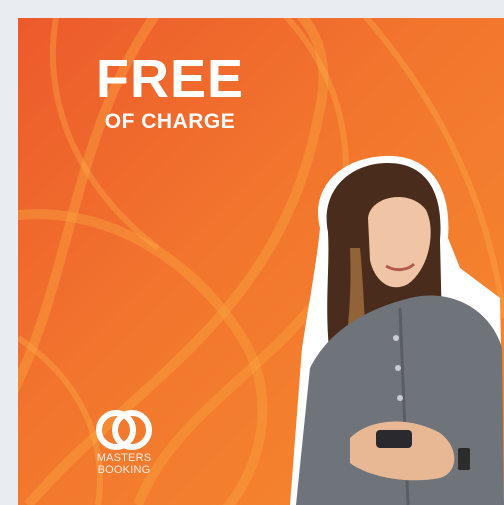 The image size is (504, 505). Describe the element at coordinates (170, 121) in the screenshot. I see `headline-of-charge: OF CHARGE` at that location.